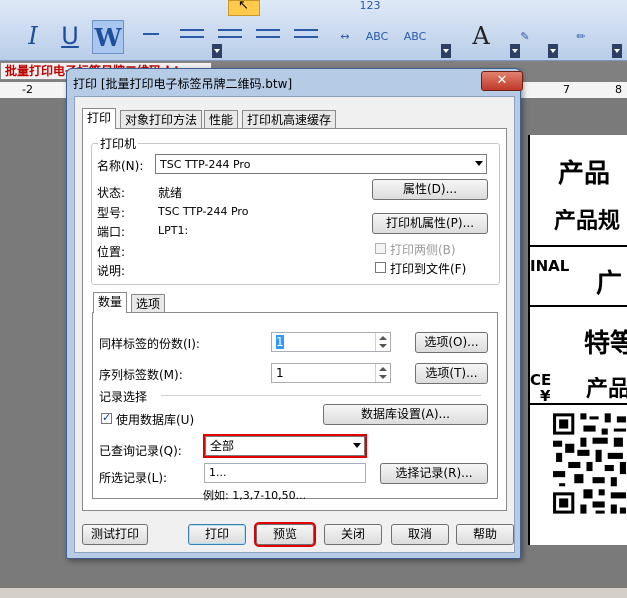  I want to click on dialog-title-bar: 打印 [批量打印电子标签吊牌二维码.btw] ✕, so click(295, 82).